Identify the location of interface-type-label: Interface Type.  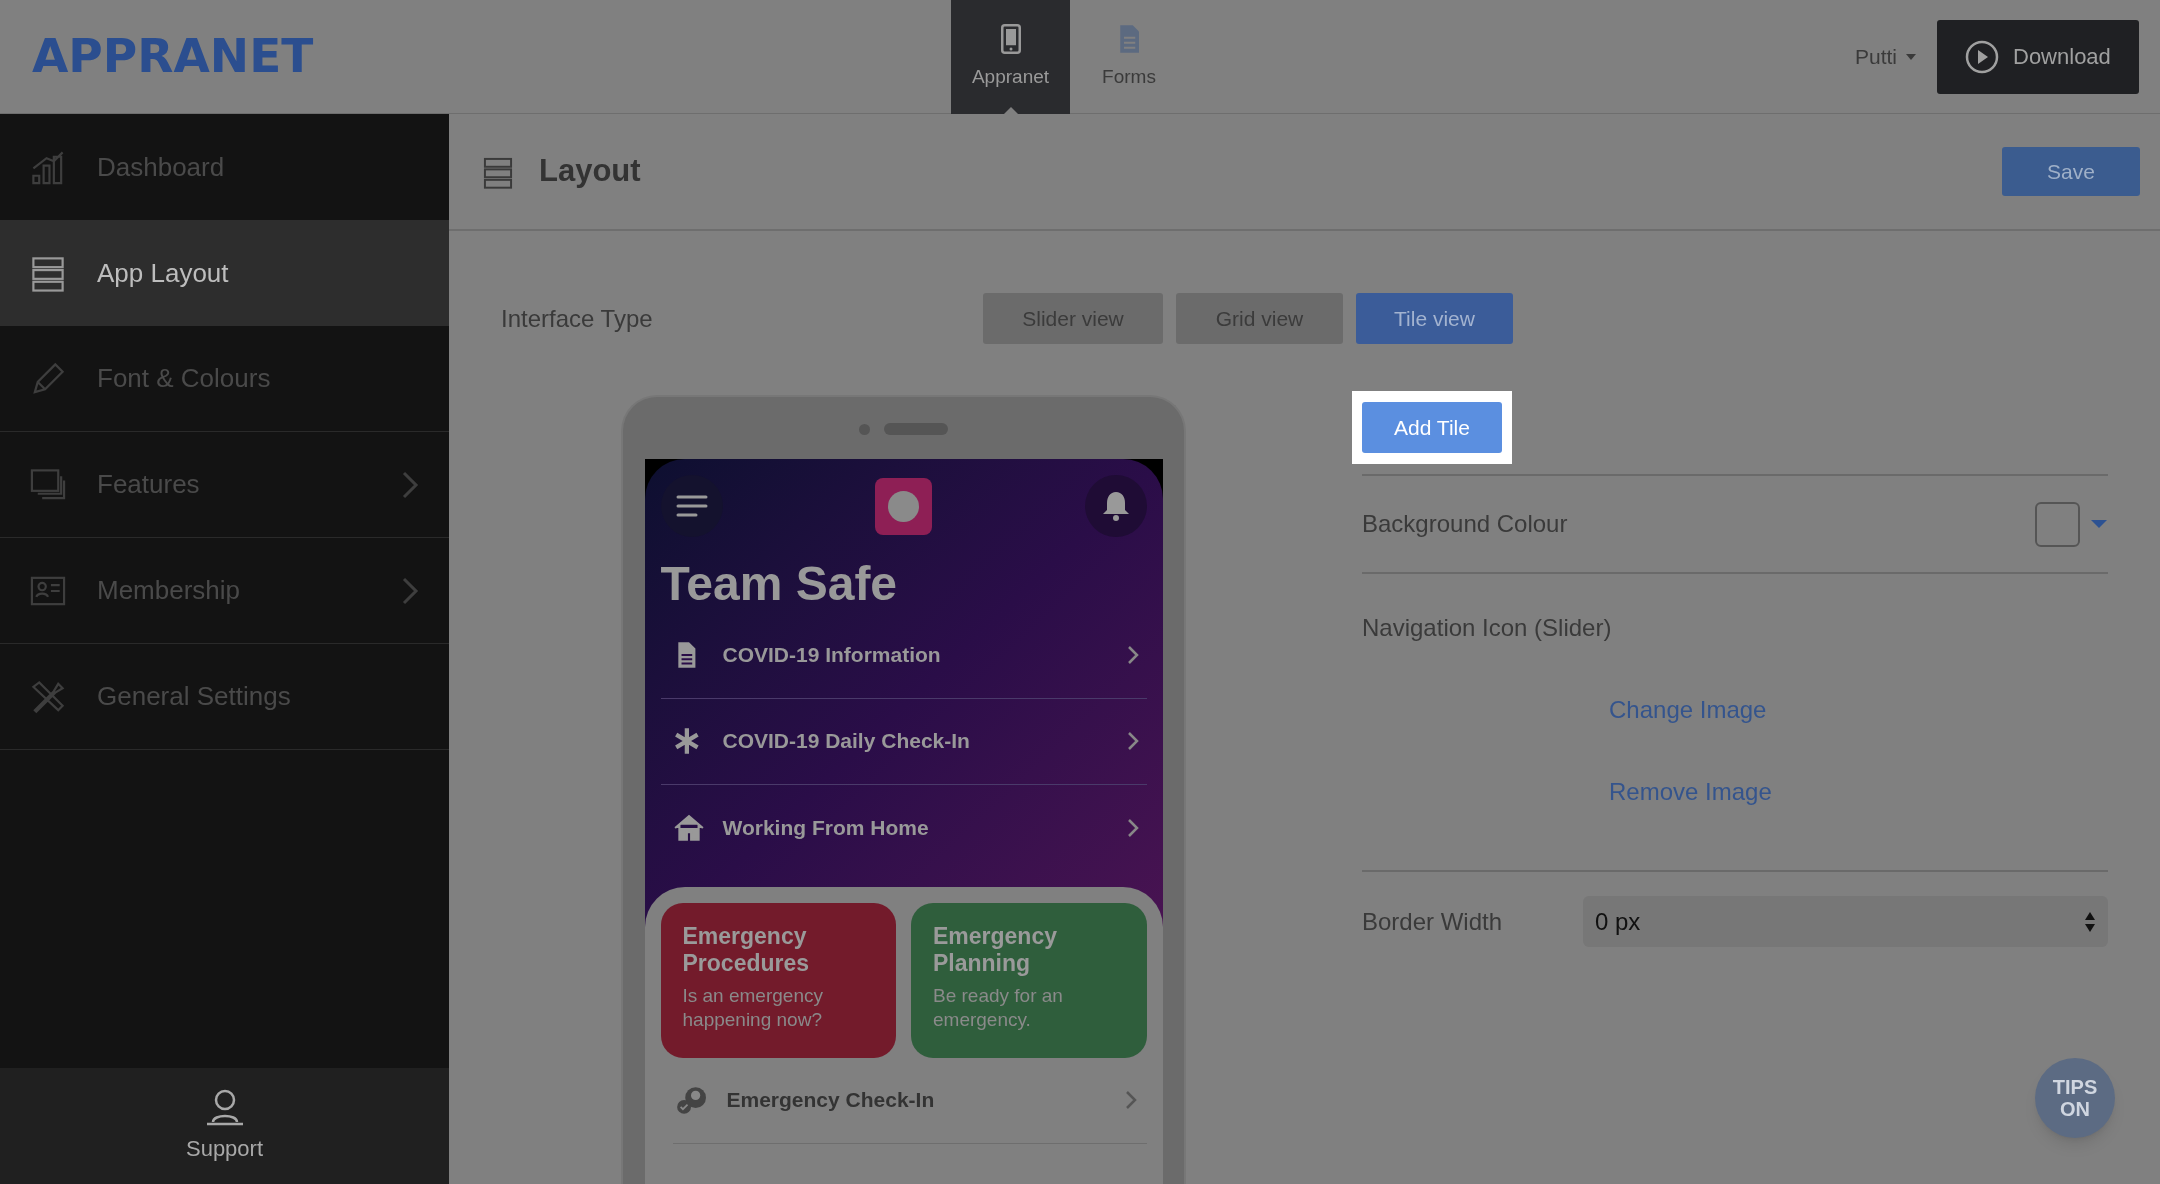
(577, 318).